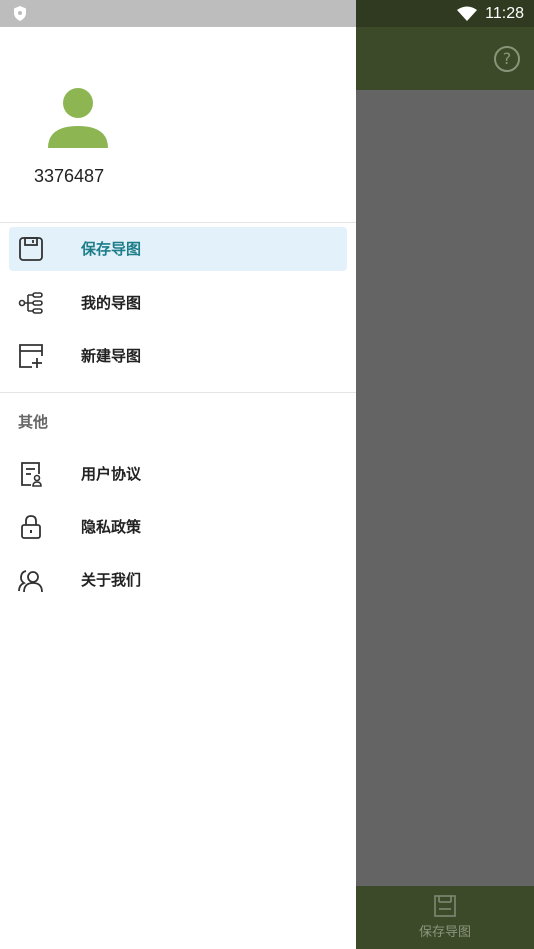 The image size is (534, 949). Describe the element at coordinates (78, 118) in the screenshot. I see `avatar` at that location.